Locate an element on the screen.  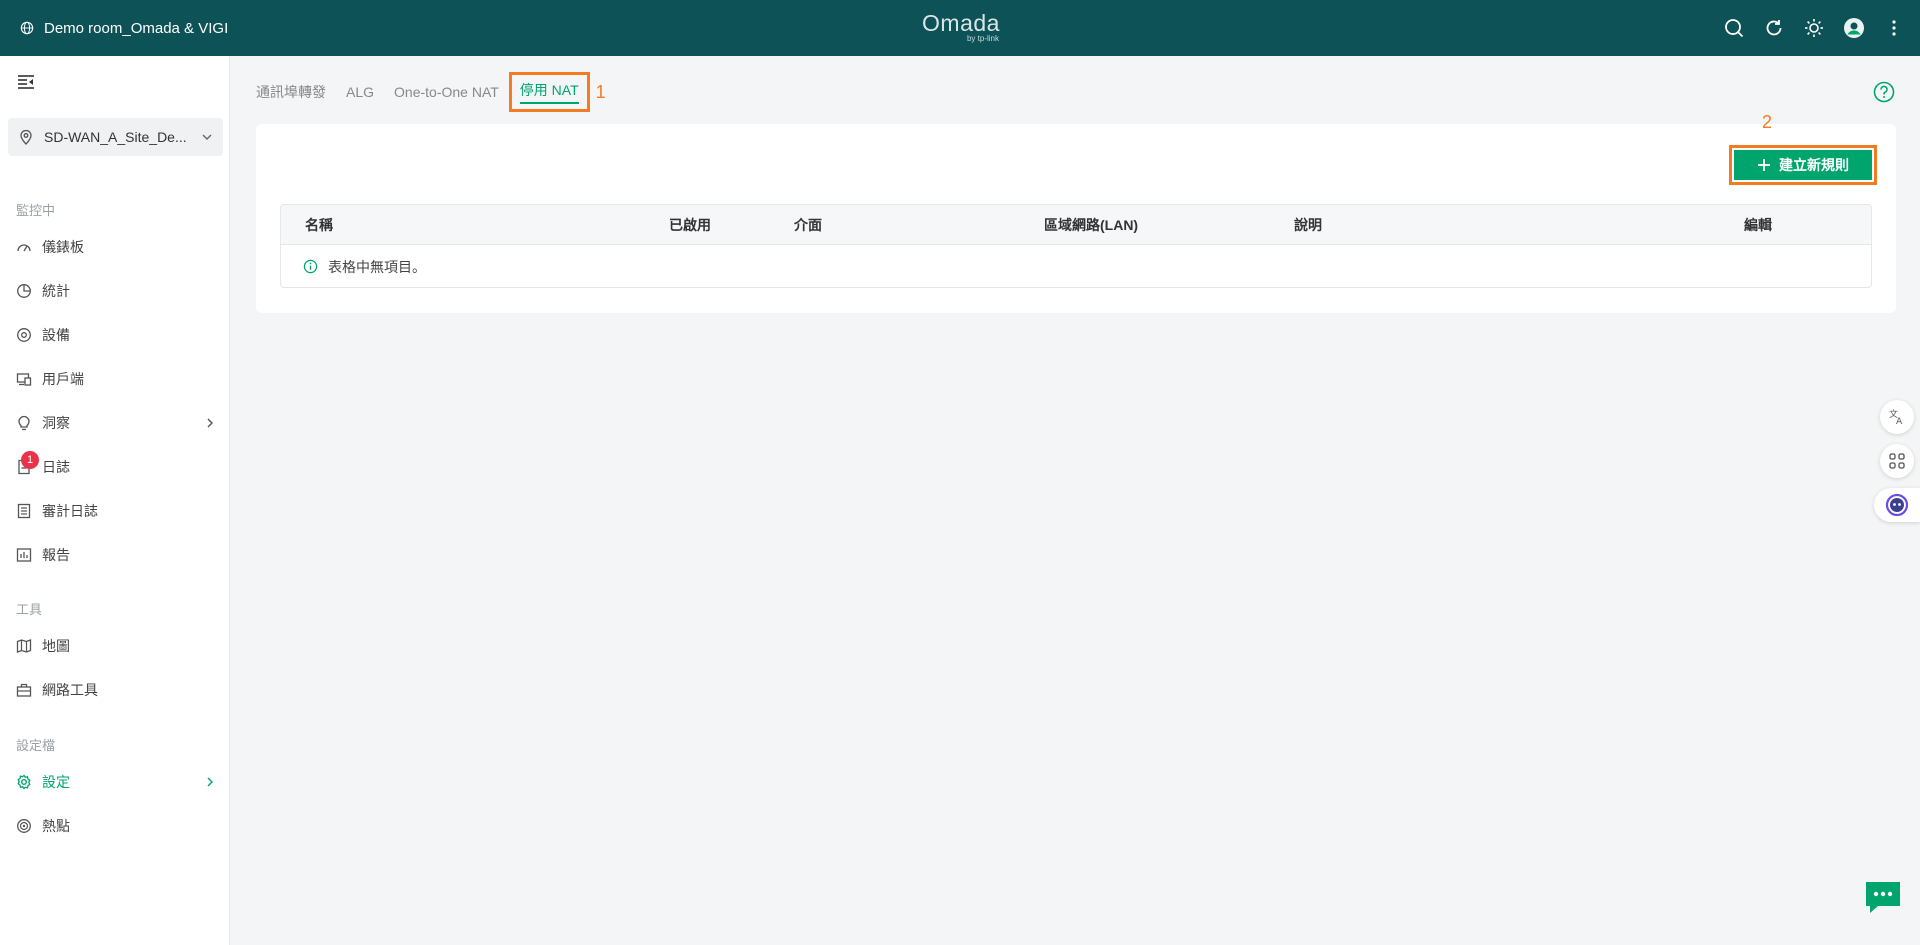
refresh-icon is located at coordinates (1774, 28).